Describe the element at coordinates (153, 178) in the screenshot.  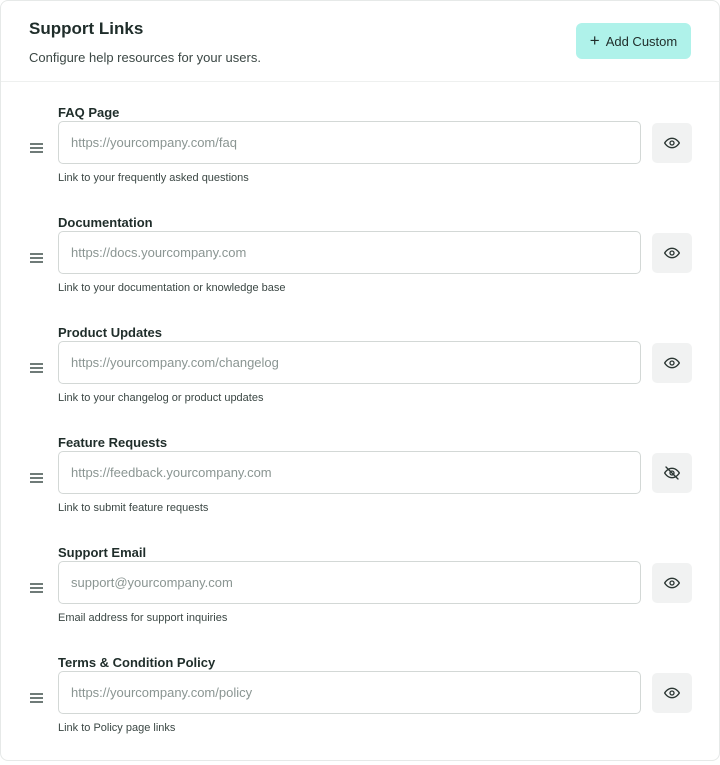
I see `field-hint: Link to your frequently asked questions` at that location.